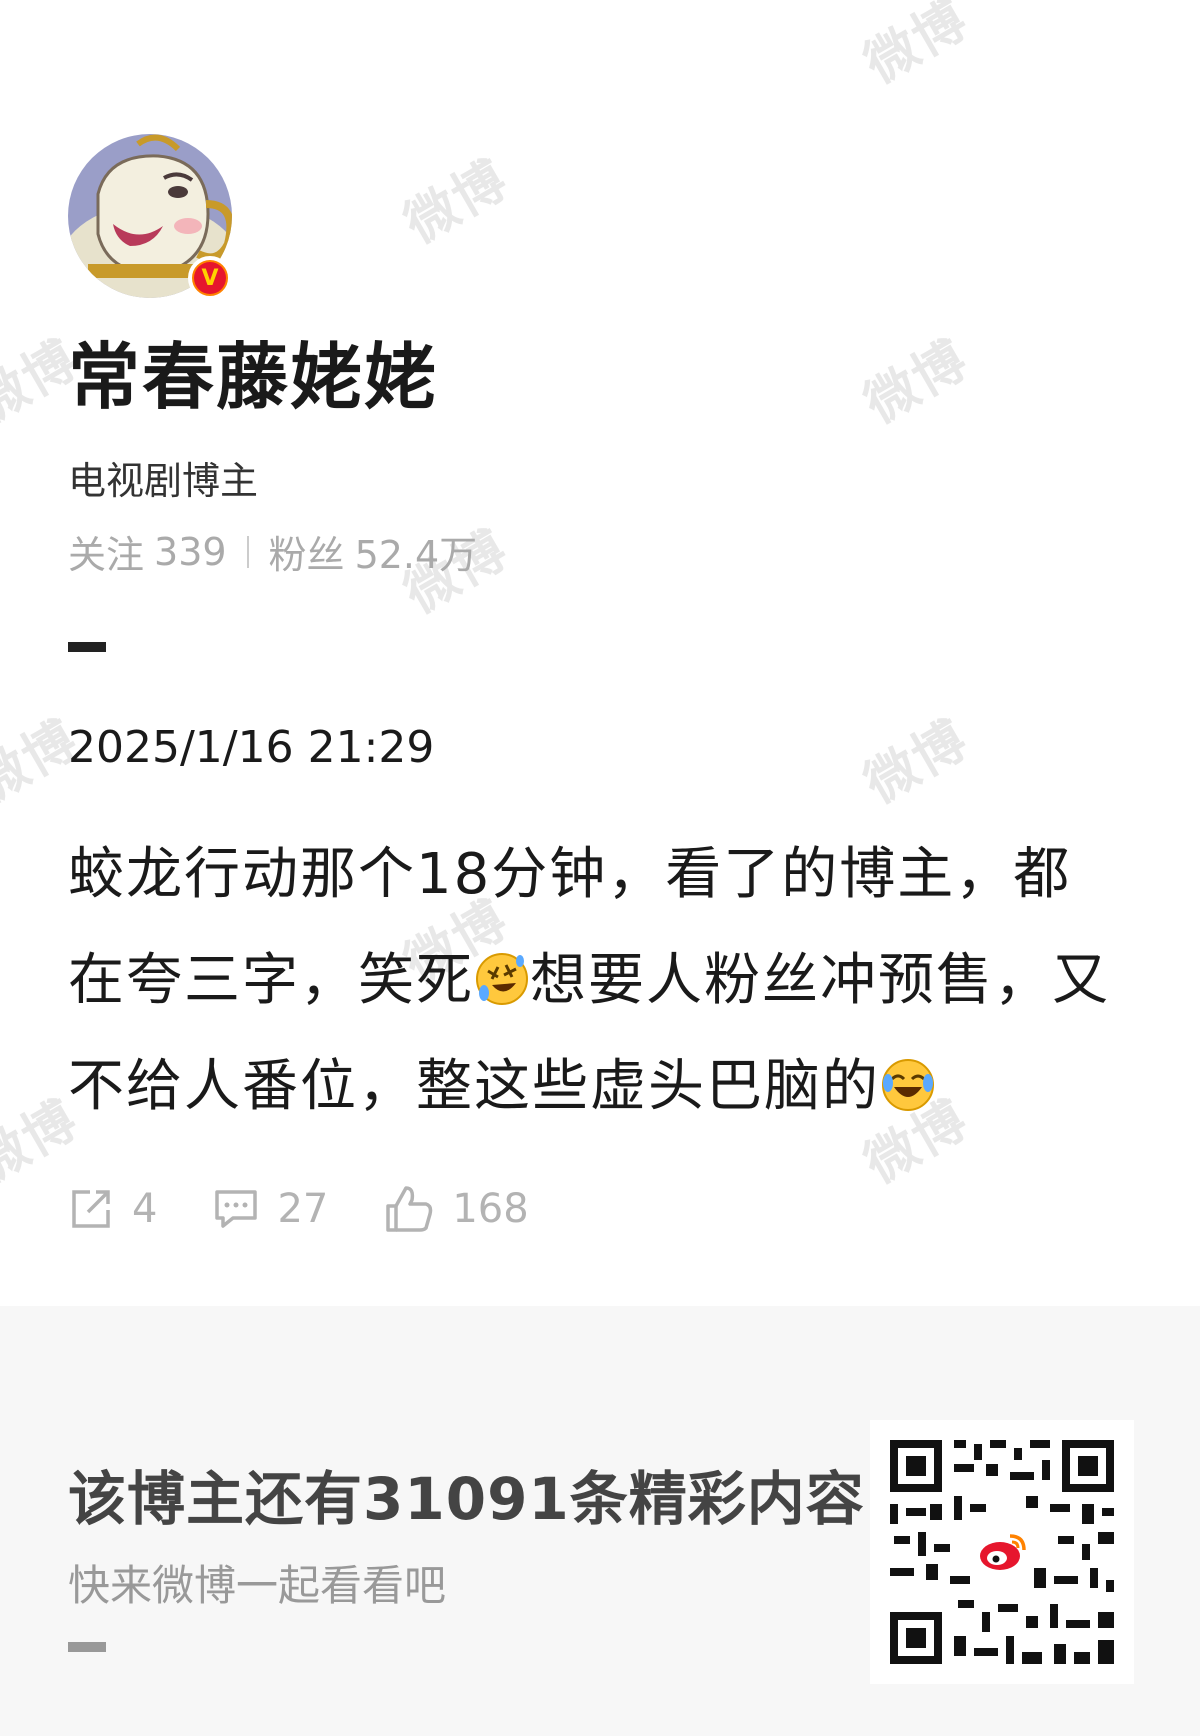  What do you see at coordinates (270, 1209) in the screenshot?
I see `comment-button: 27` at bounding box center [270, 1209].